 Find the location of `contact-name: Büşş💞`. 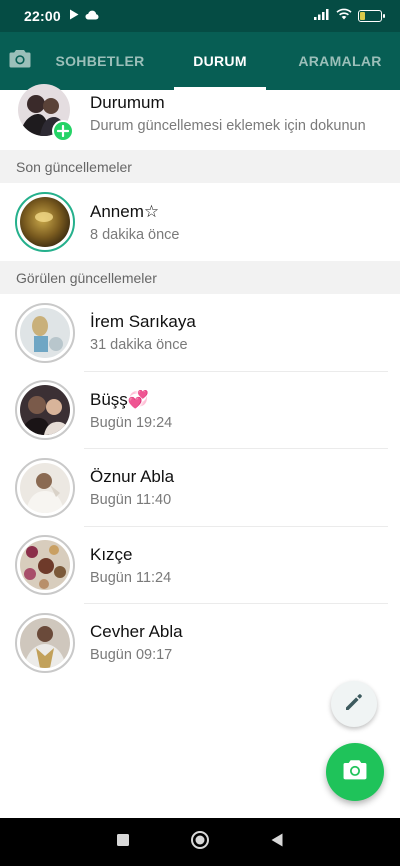

contact-name: Büşş💞 is located at coordinates (119, 399).